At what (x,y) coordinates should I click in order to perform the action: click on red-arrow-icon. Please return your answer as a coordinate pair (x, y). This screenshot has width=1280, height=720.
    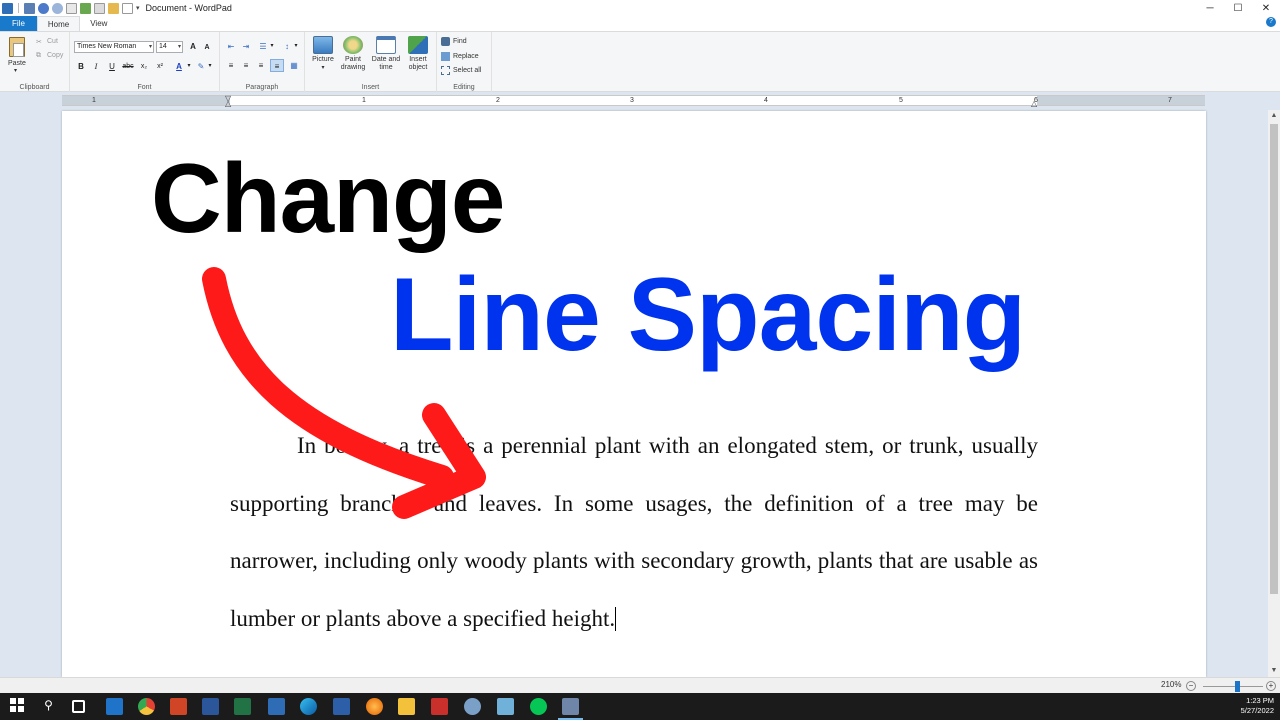
    Looking at the image, I should click on (344, 393).